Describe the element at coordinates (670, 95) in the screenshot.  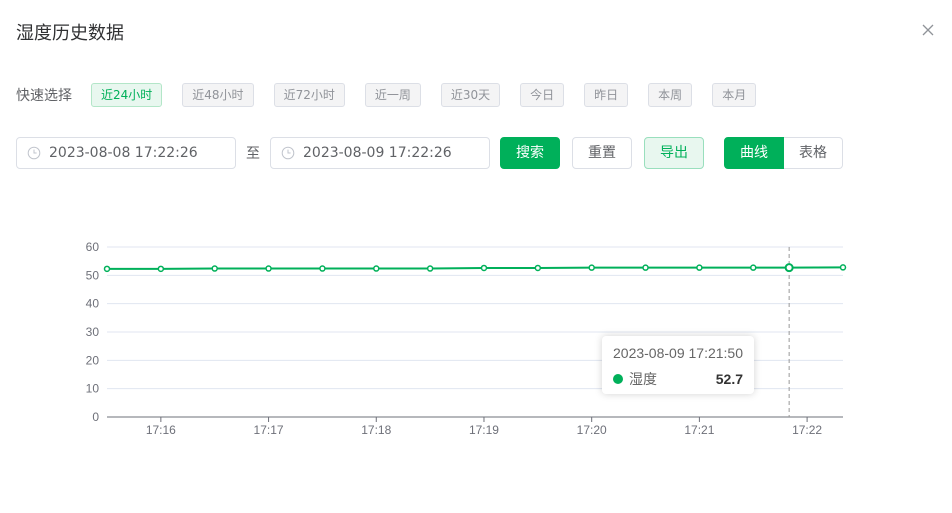
I see `quick-option-this-week: 本周` at that location.